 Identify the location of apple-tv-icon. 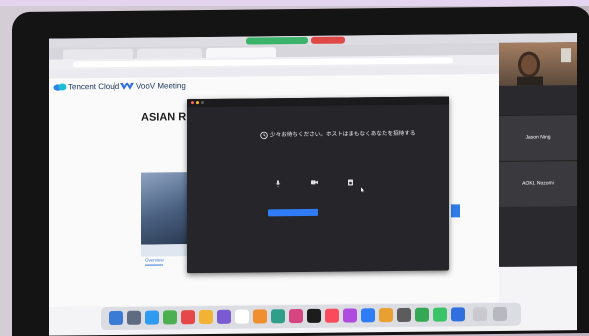
(314, 315).